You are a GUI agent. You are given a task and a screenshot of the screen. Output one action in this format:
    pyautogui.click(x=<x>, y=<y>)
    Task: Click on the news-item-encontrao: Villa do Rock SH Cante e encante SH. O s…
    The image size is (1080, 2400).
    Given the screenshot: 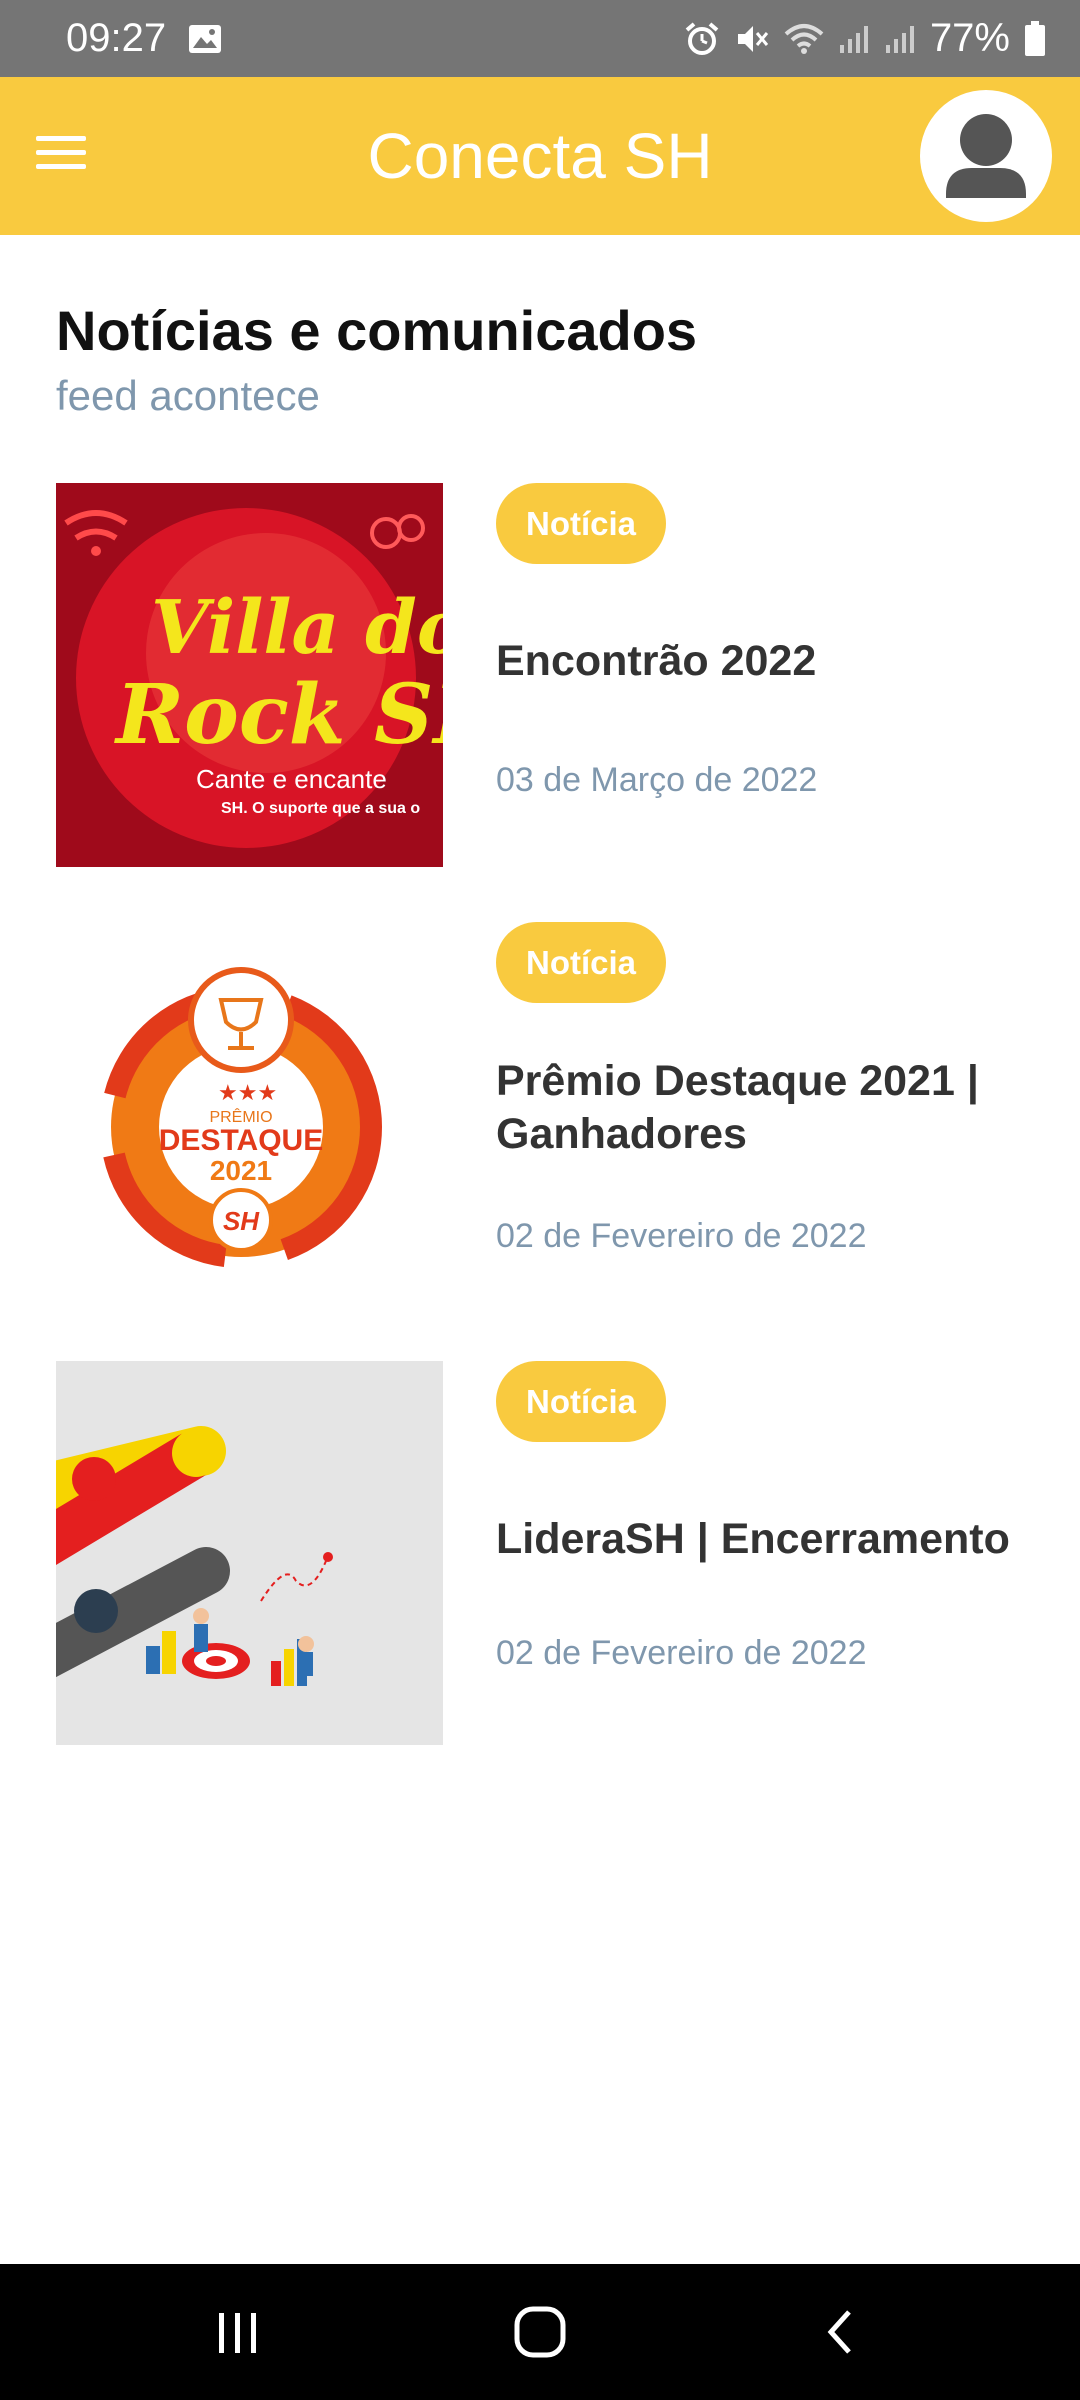 What is the action you would take?
    pyautogui.click(x=546, y=675)
    